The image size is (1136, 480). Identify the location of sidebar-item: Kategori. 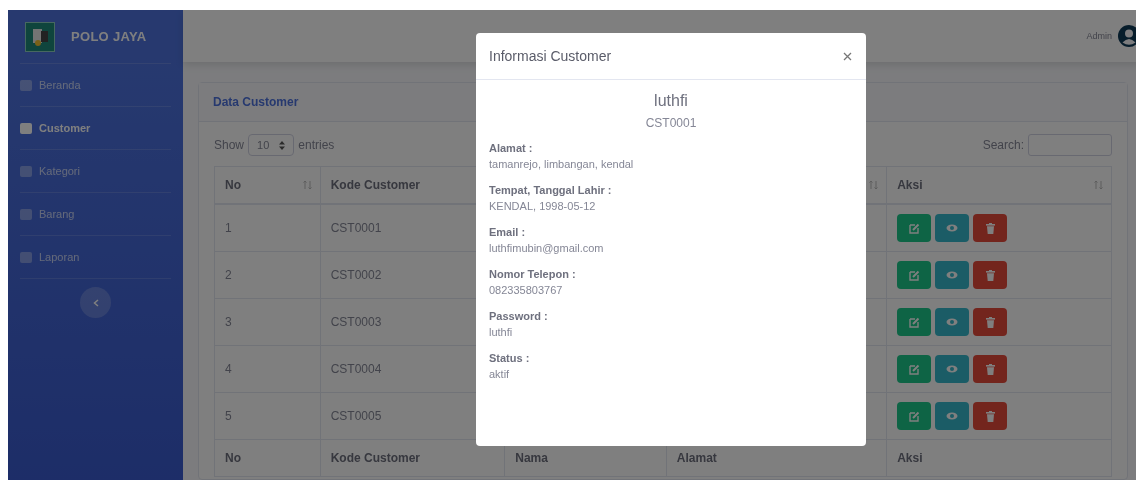
(95, 171).